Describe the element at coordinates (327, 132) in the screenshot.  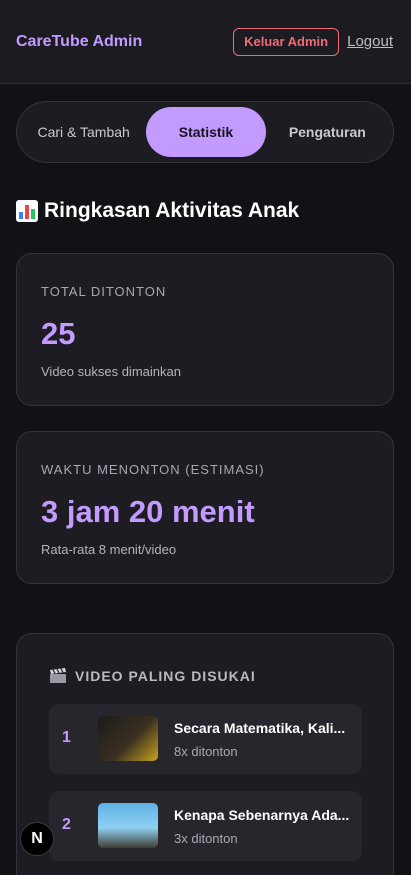
I see `tab-settings: Pengaturan` at that location.